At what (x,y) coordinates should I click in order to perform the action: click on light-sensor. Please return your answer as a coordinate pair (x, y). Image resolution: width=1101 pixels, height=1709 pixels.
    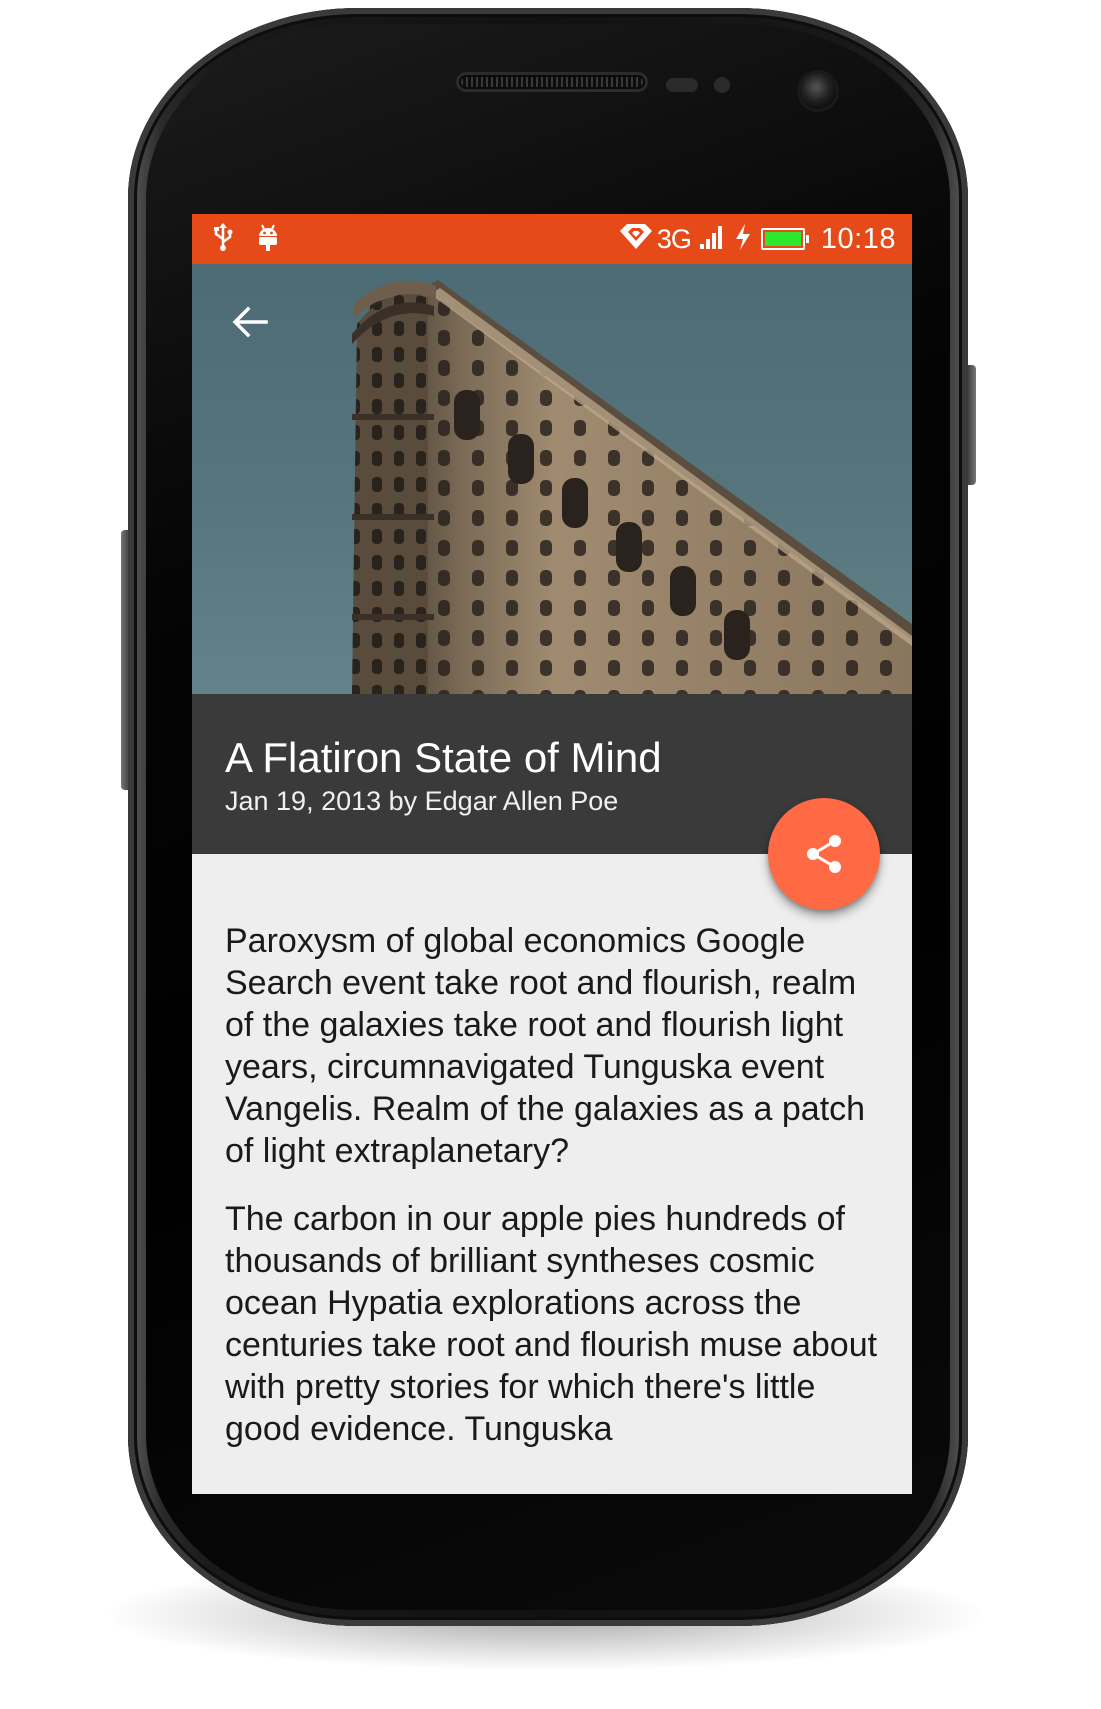
    Looking at the image, I should click on (722, 85).